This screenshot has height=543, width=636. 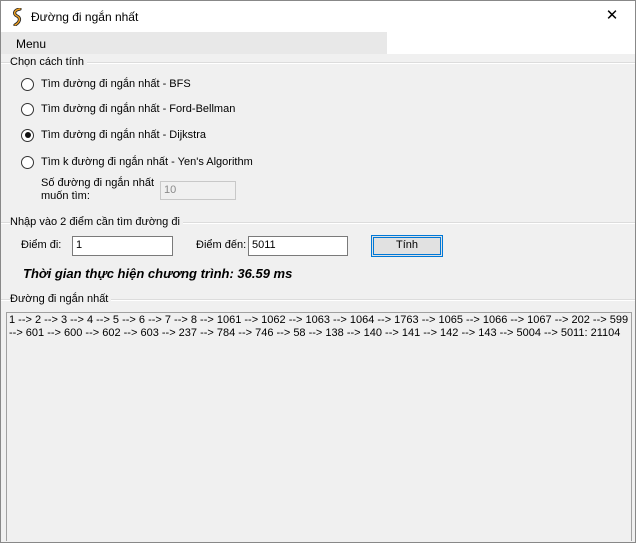 What do you see at coordinates (194, 43) in the screenshot?
I see `menu-bar: Menu` at bounding box center [194, 43].